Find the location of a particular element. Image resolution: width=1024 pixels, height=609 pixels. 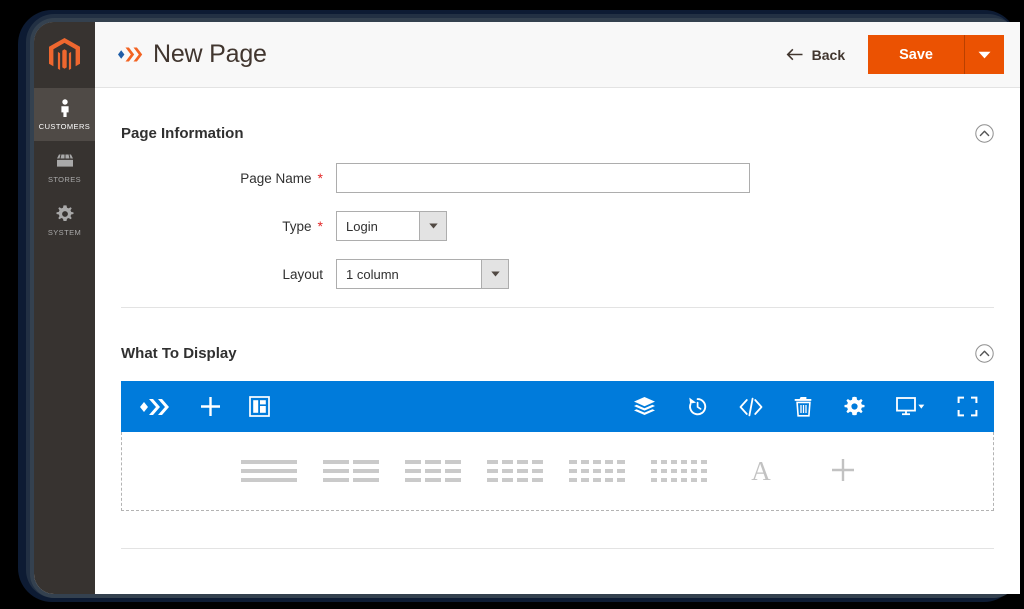

header-actions: Back Save is located at coordinates (895, 54).